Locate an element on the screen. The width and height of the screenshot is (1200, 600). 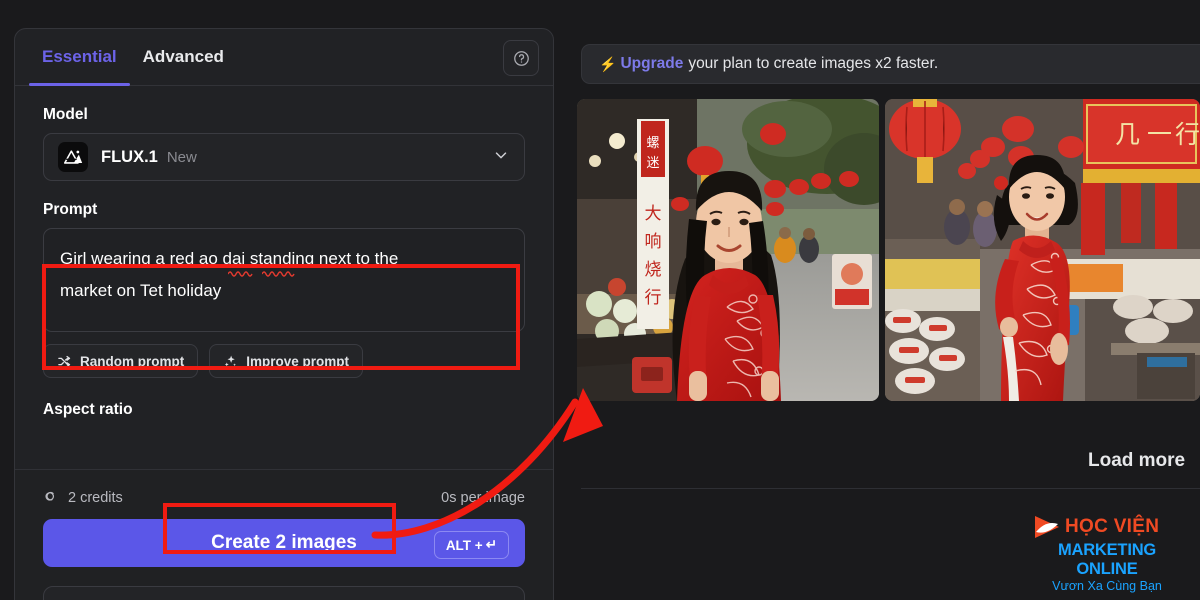
model-select: FLUX.1 New is located at coordinates (284, 157).